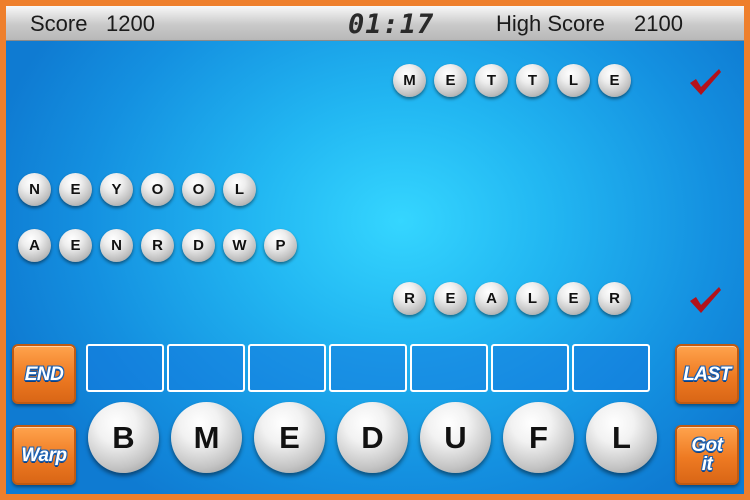 The width and height of the screenshot is (750, 500). I want to click on timer: 01:17, so click(391, 24).